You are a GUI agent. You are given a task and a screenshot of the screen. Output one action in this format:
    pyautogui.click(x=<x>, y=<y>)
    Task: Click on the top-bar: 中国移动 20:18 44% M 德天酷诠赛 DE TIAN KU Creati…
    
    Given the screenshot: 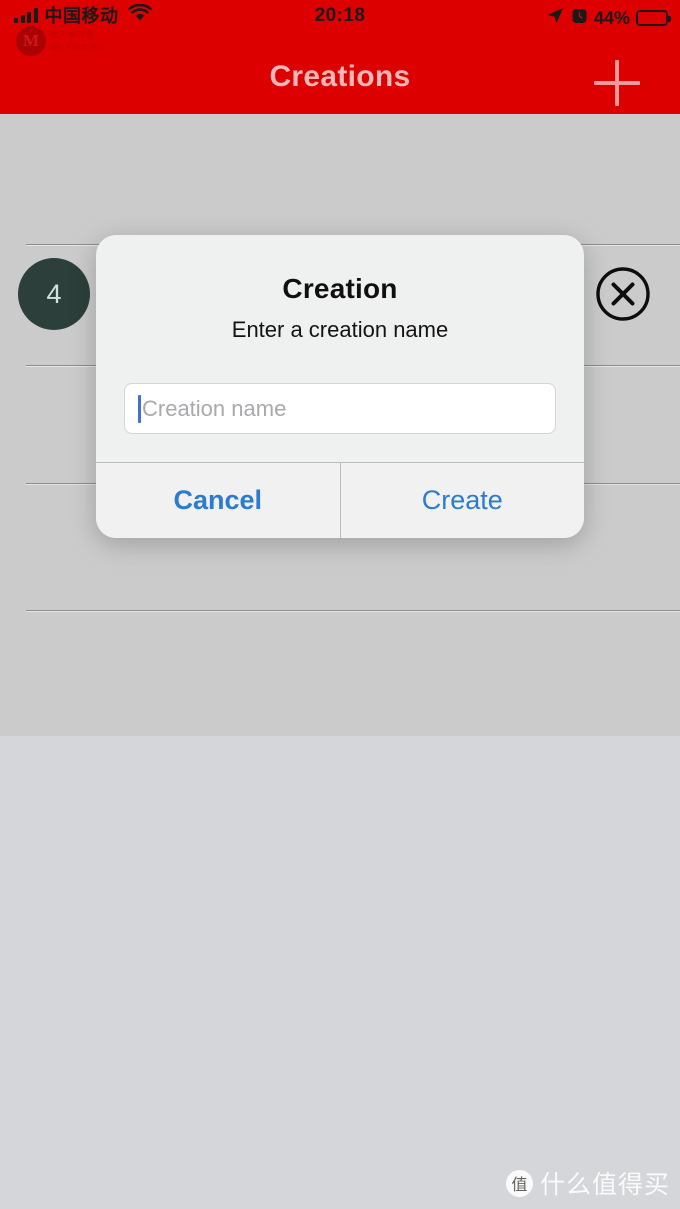 What is the action you would take?
    pyautogui.click(x=340, y=57)
    